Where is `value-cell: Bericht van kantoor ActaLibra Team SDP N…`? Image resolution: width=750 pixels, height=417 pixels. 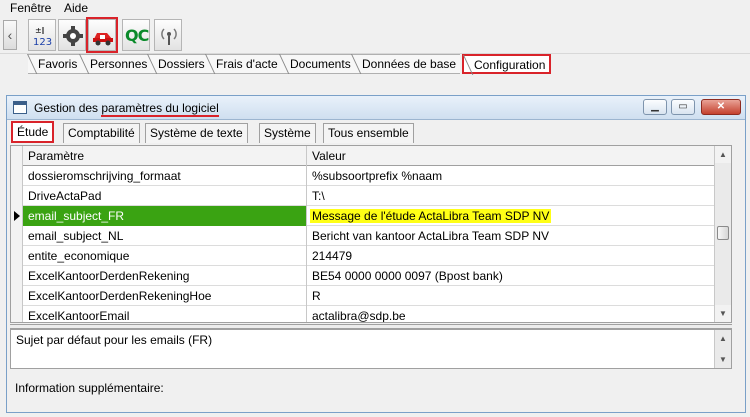
value-cell: Bericht van kantoor ActaLibra Team SDP N… is located at coordinates (511, 236).